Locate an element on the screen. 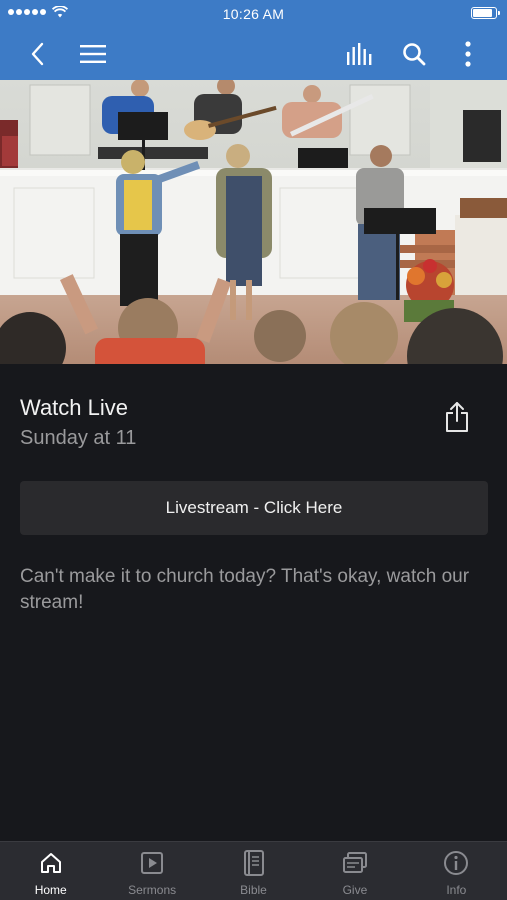 Image resolution: width=507 pixels, height=900 pixels. back-button is located at coordinates (38, 54).